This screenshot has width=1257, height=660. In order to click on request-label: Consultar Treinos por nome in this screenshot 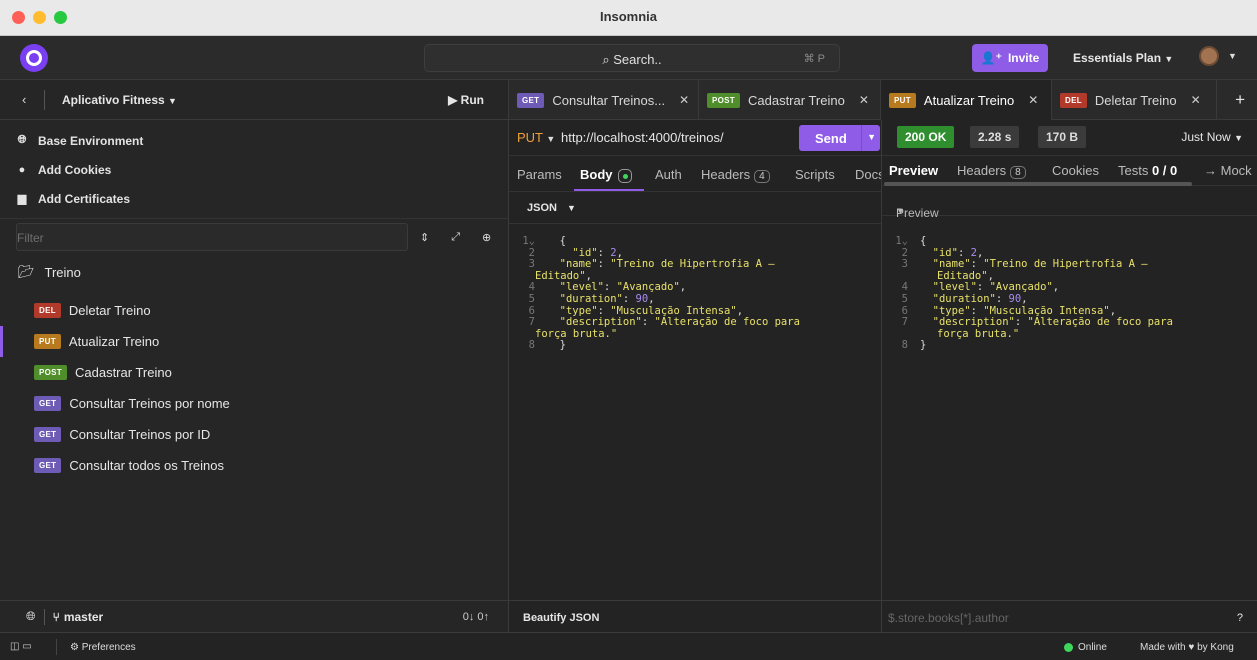, I will do `click(149, 403)`.